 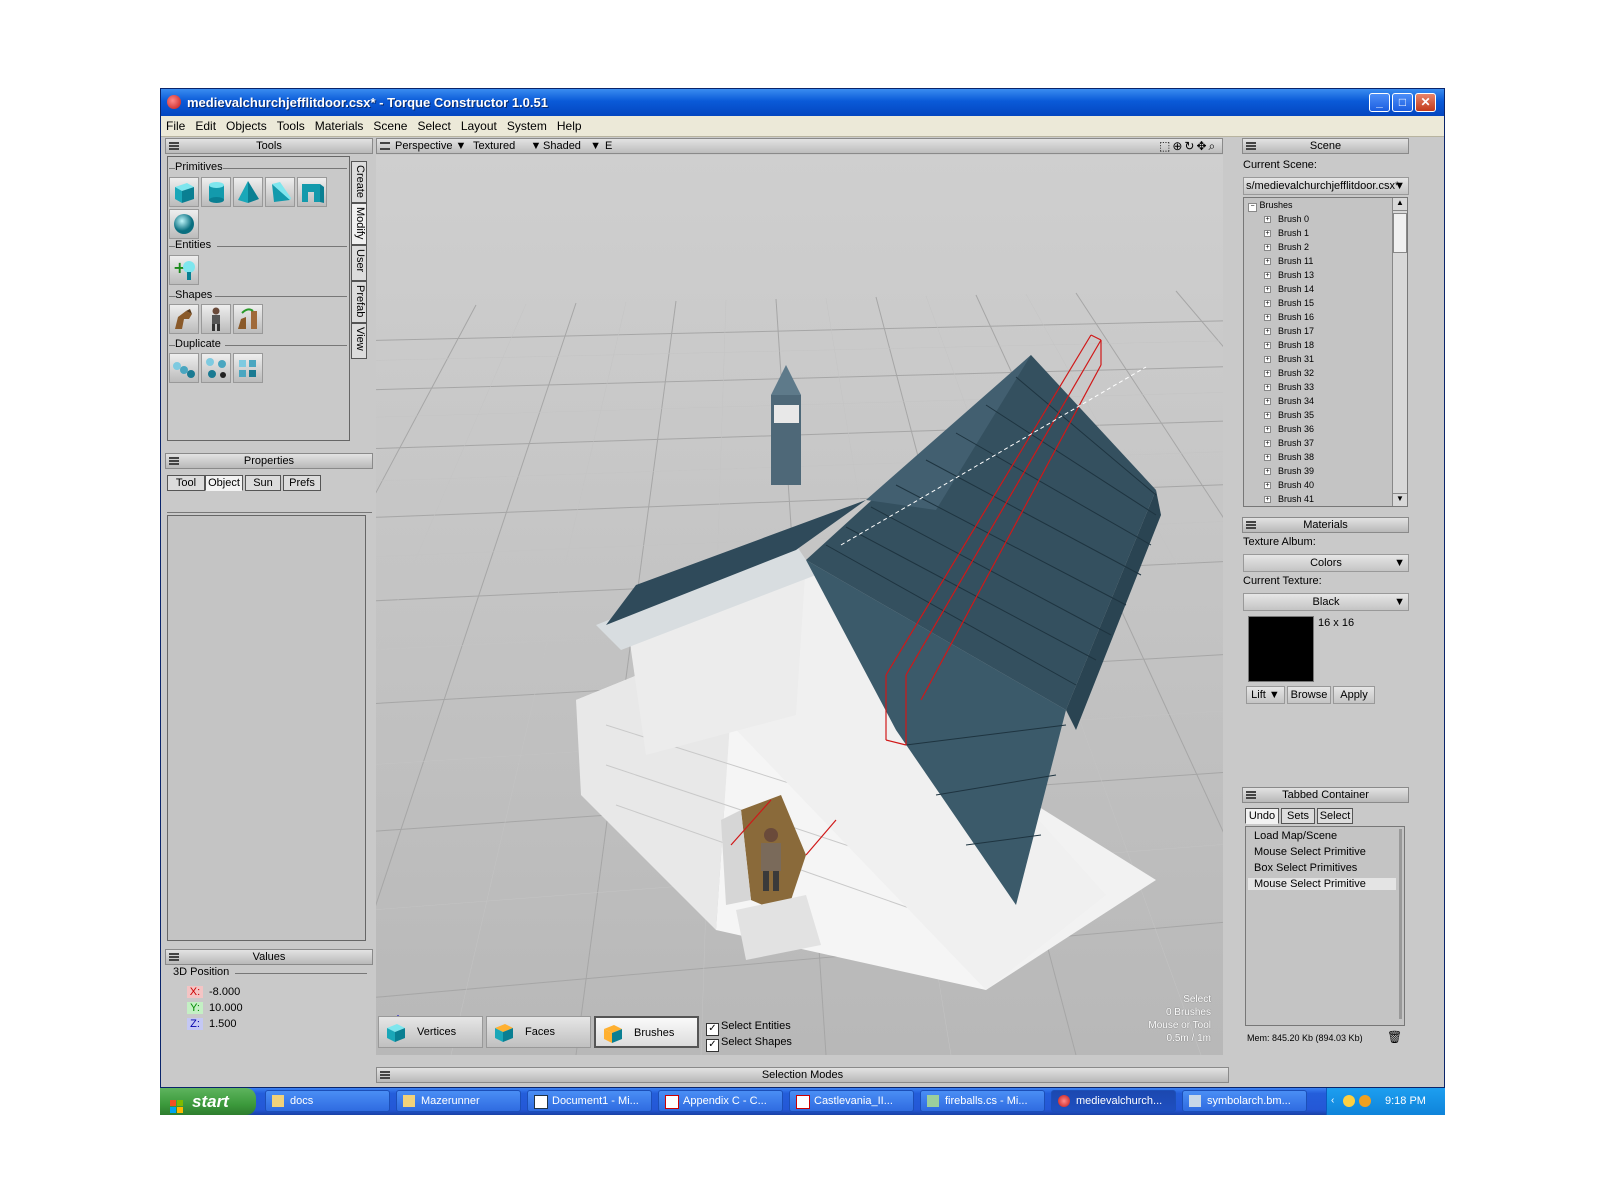 I want to click on menu-layout: Layout, so click(x=479, y=126).